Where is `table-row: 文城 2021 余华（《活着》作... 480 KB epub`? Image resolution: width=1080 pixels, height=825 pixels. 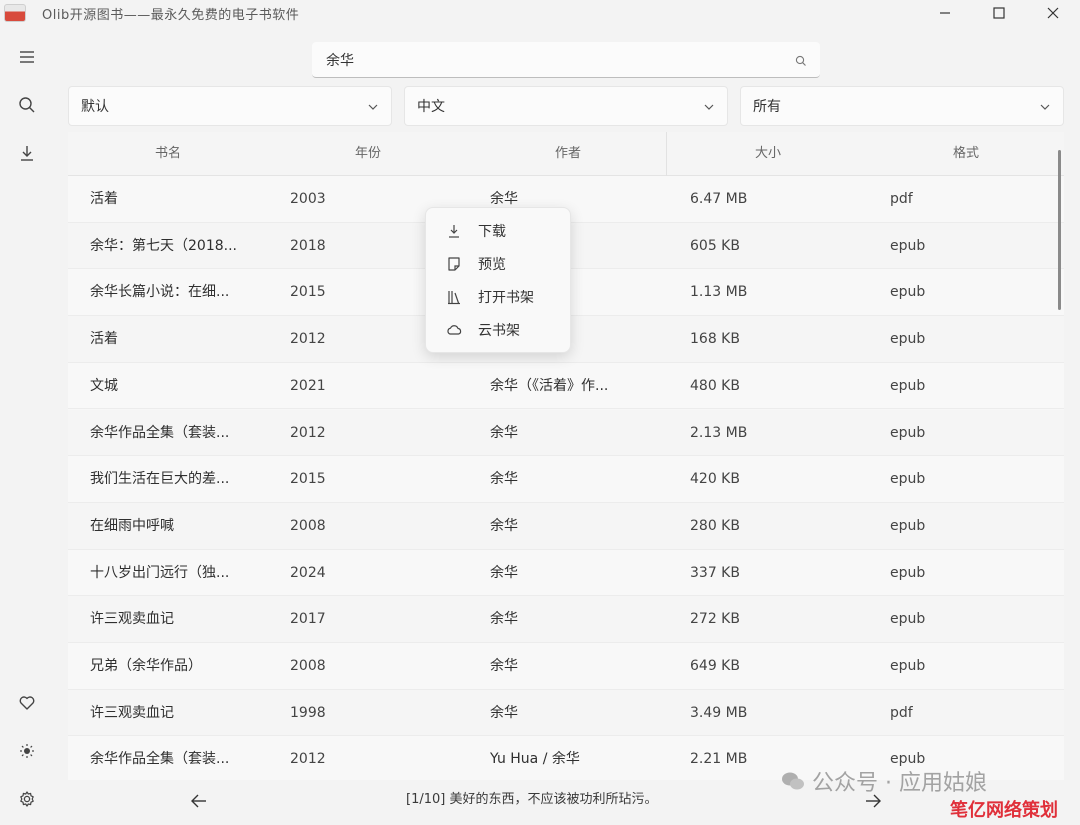 table-row: 文城 2021 余华（《活着》作... 480 KB epub is located at coordinates (566, 386).